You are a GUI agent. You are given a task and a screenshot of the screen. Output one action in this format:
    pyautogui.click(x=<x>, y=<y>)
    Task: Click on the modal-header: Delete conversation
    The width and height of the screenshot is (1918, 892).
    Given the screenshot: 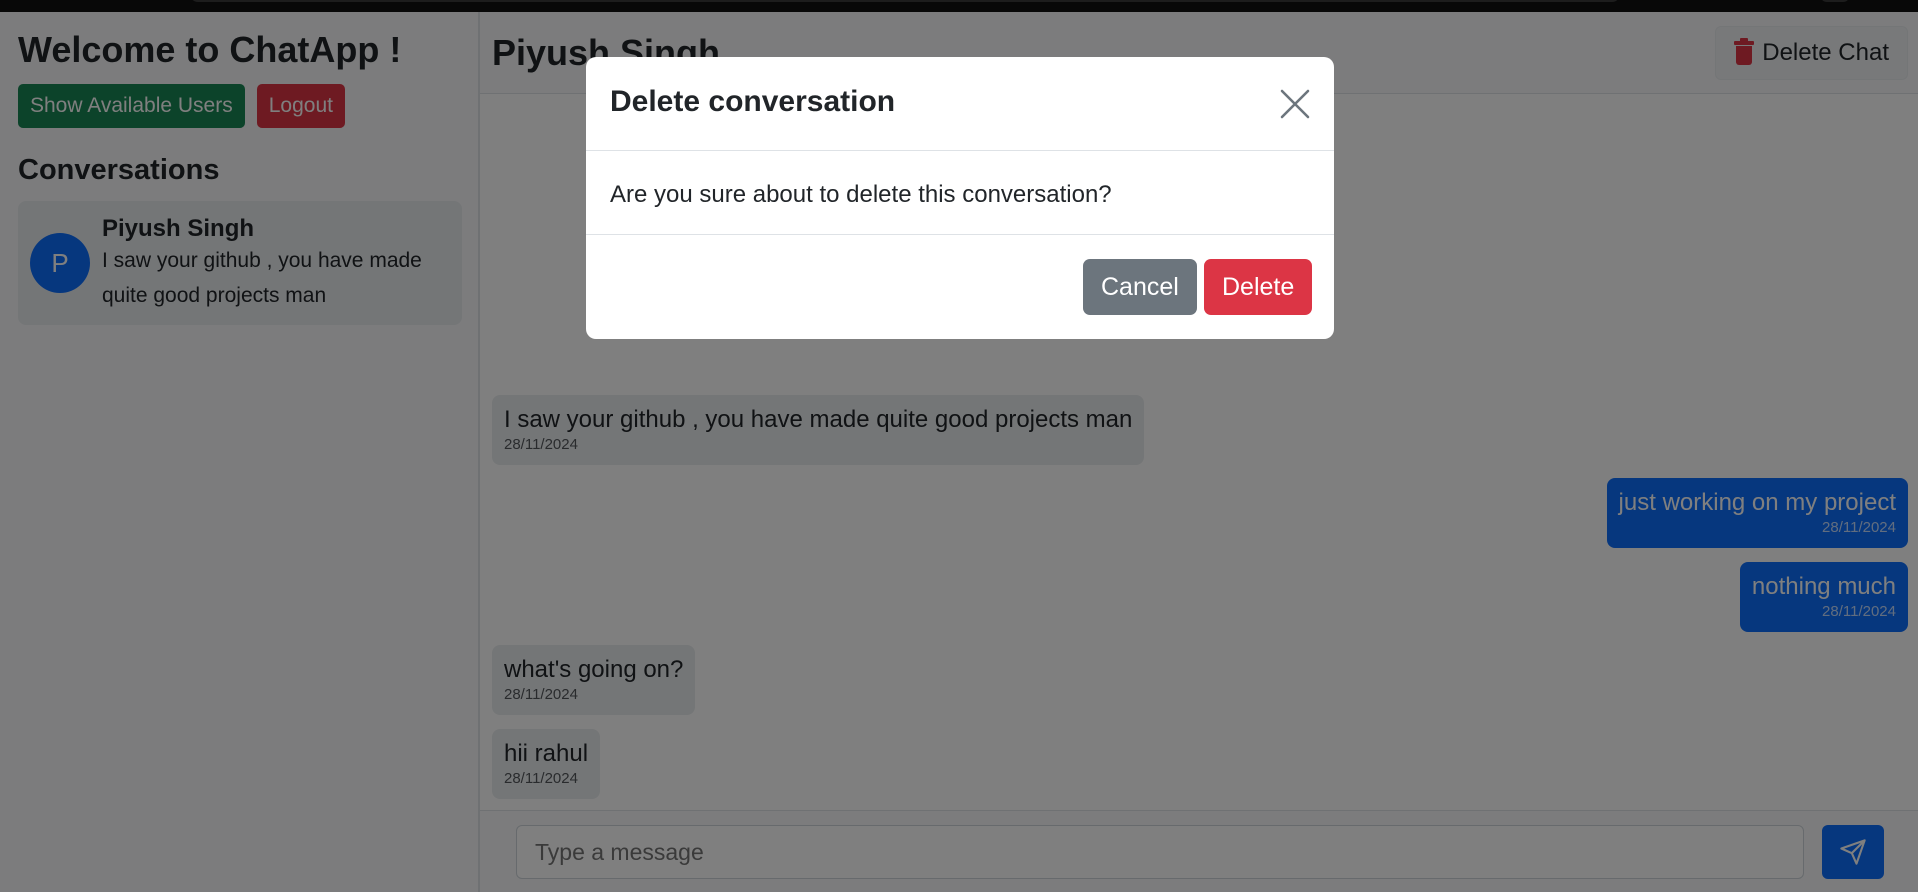 What is the action you would take?
    pyautogui.click(x=960, y=104)
    